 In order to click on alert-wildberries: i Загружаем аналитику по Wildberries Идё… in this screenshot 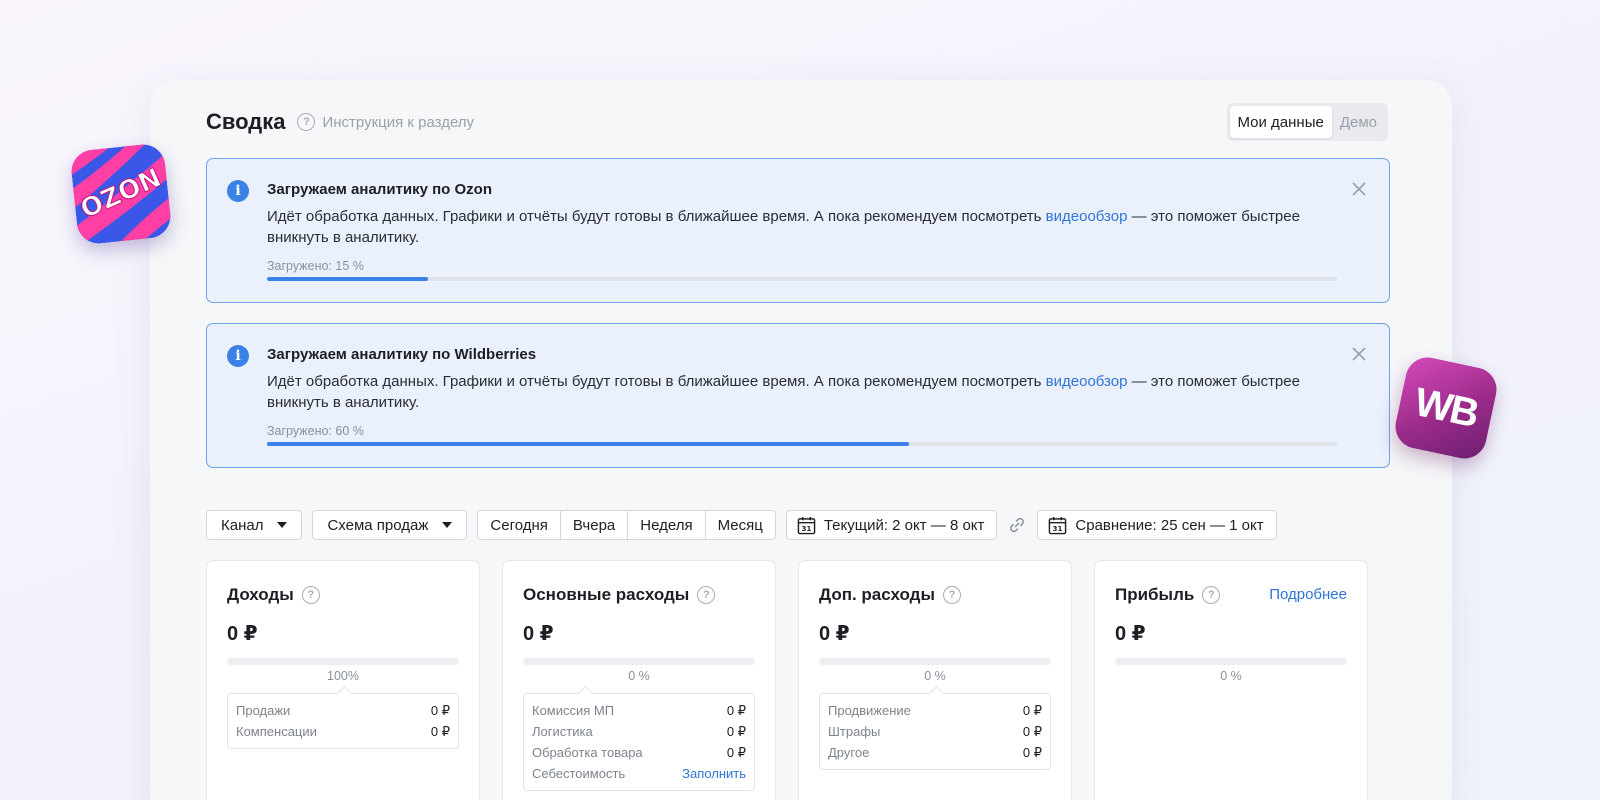, I will do `click(798, 395)`.